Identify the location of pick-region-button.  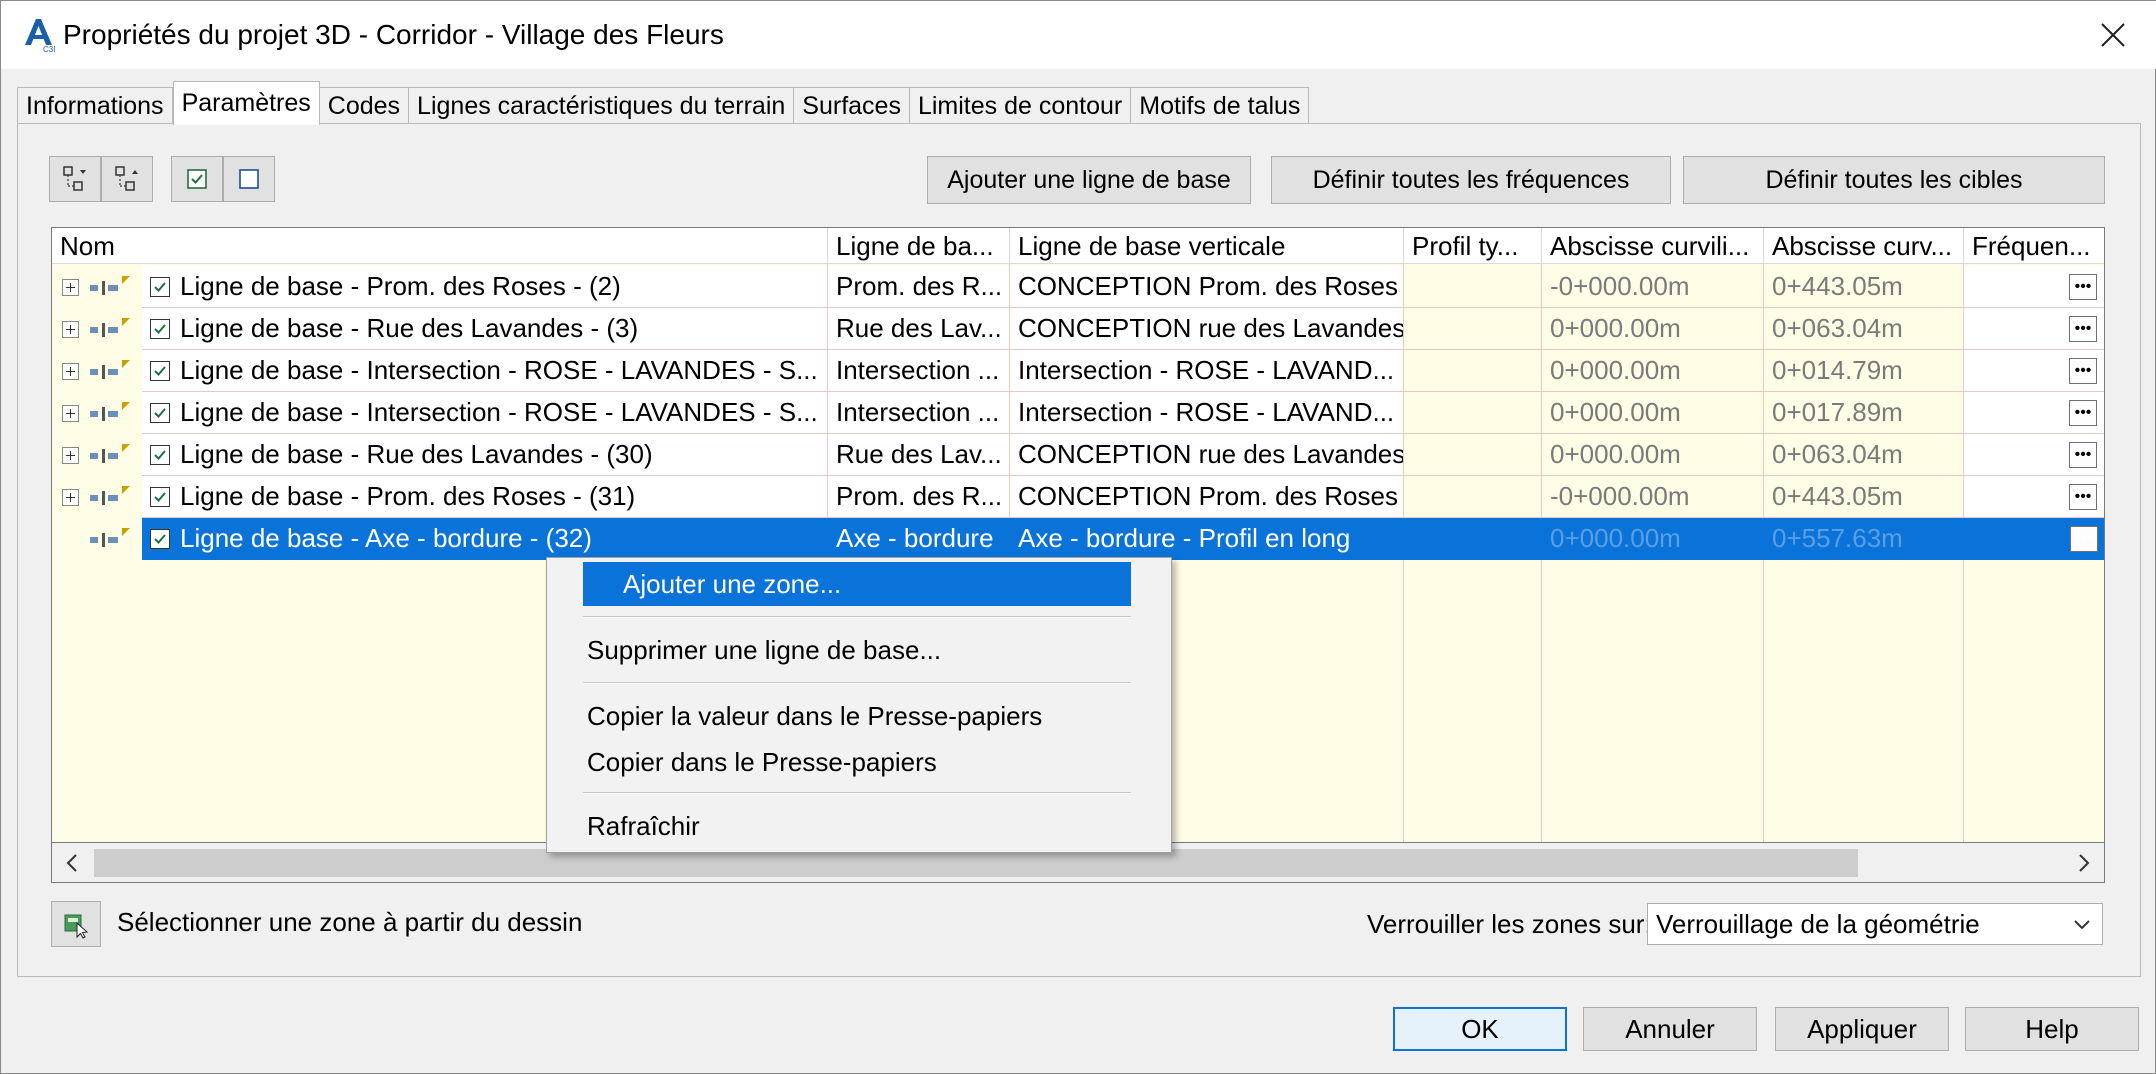
(76, 924).